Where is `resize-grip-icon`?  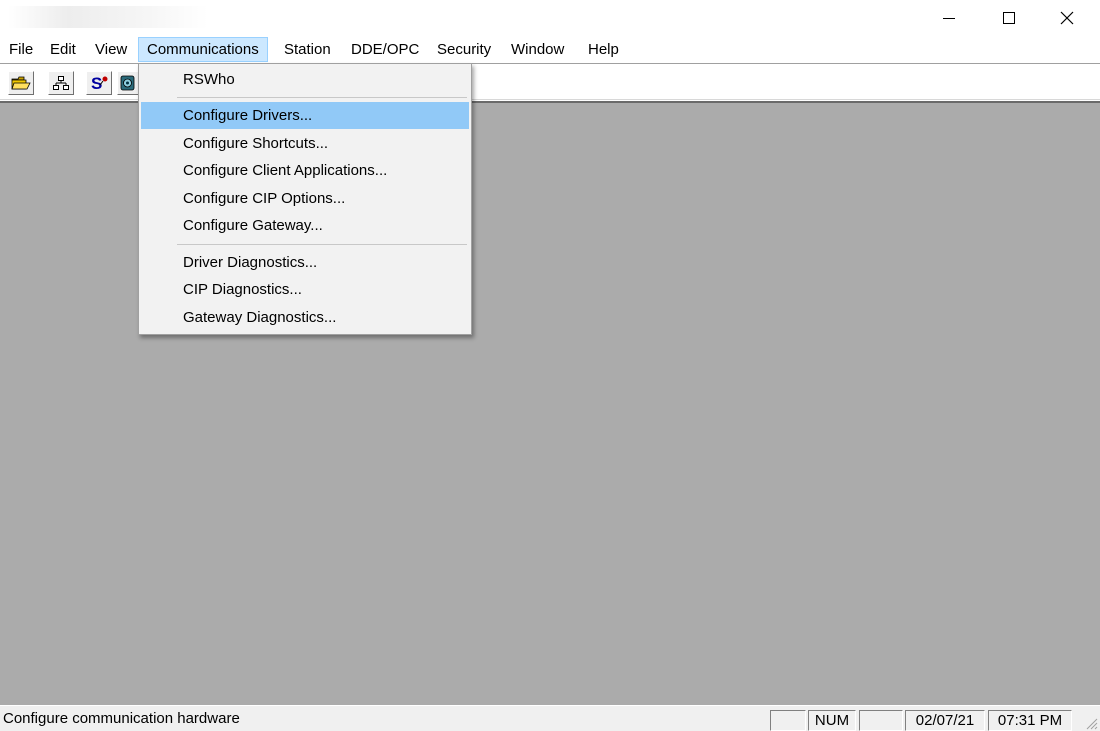 resize-grip-icon is located at coordinates (1091, 723).